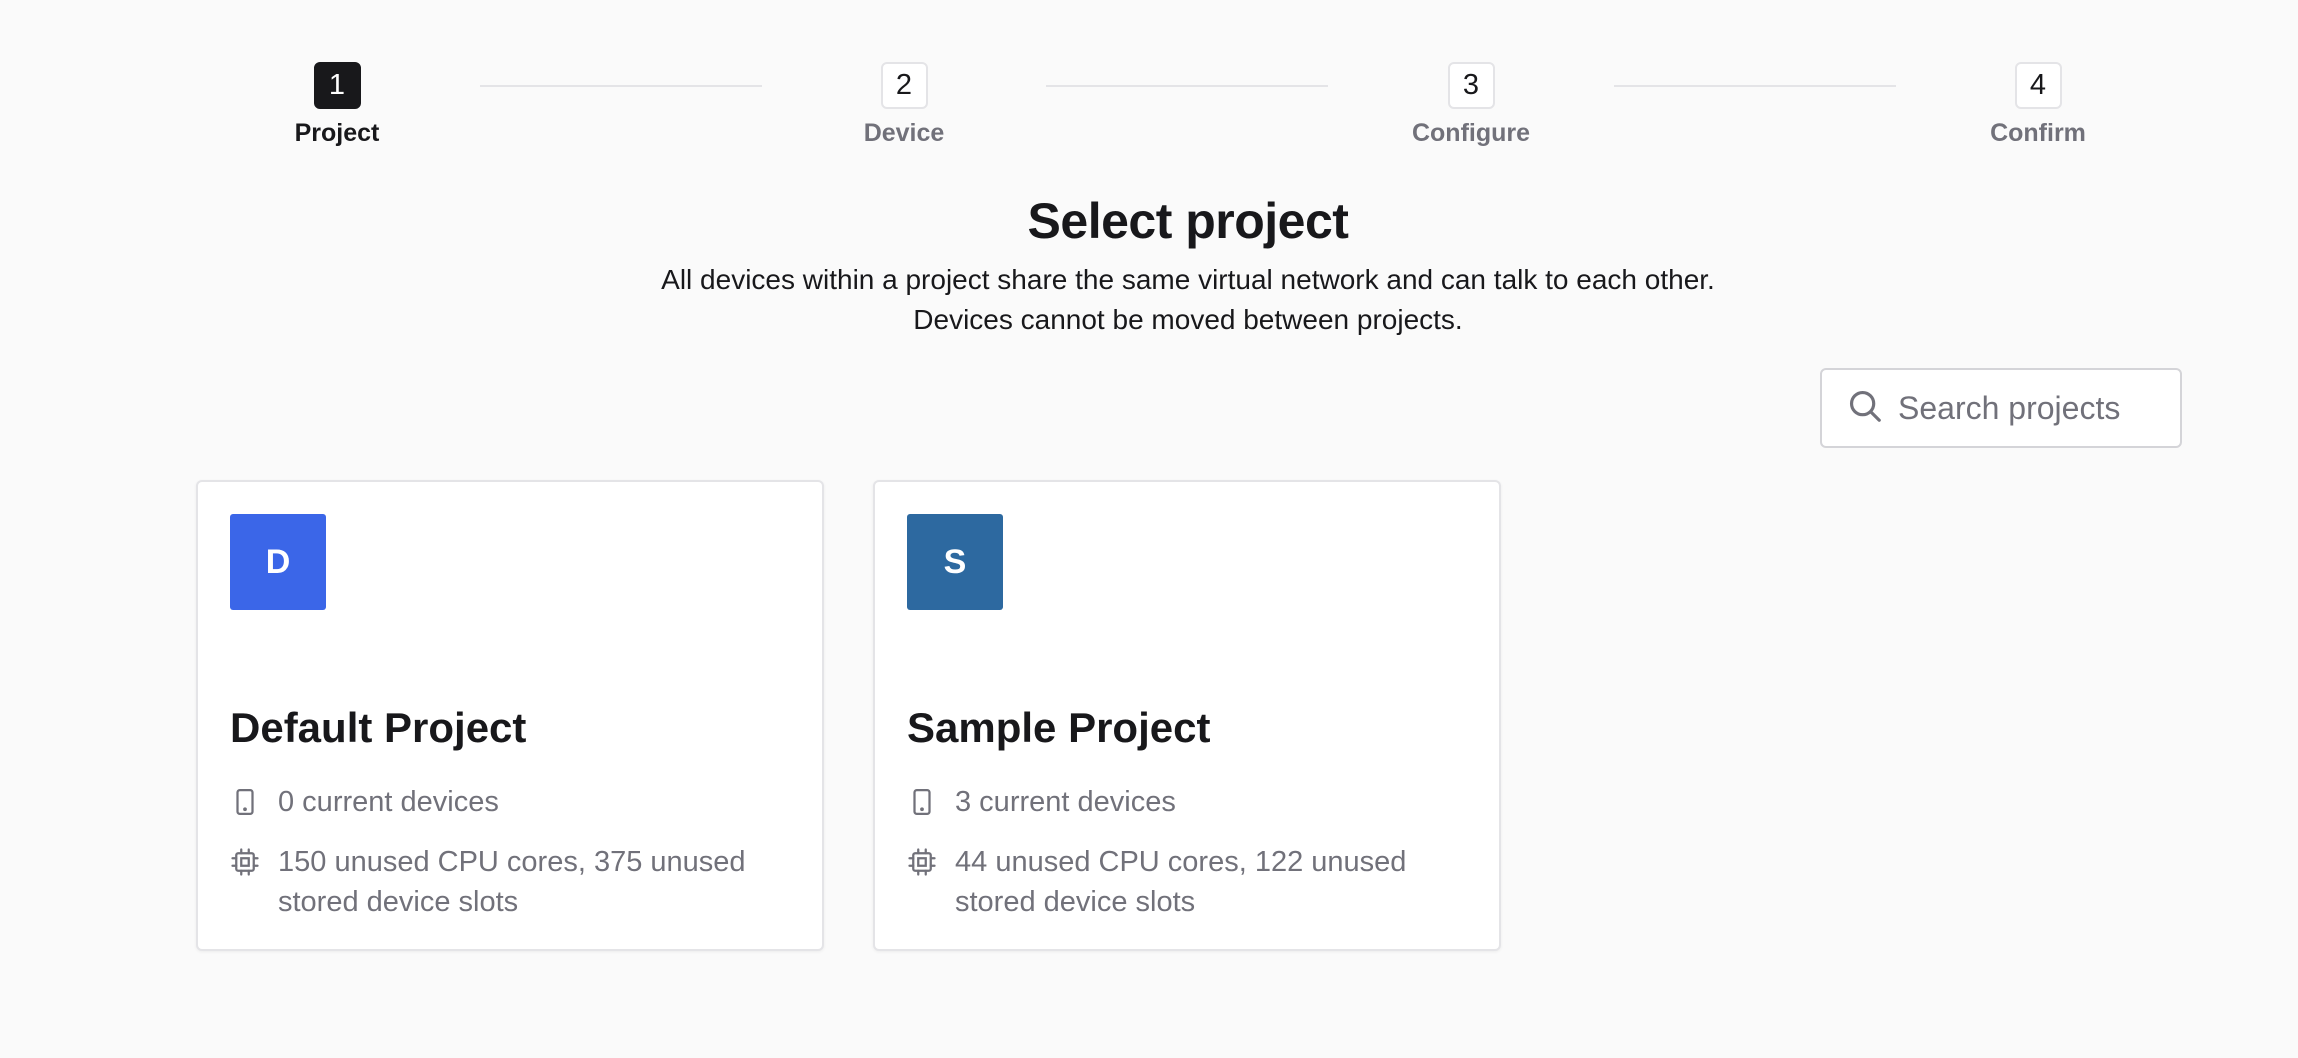 The width and height of the screenshot is (2298, 1058). What do you see at coordinates (514, 802) in the screenshot?
I see `project-devices: 0 current devices` at bounding box center [514, 802].